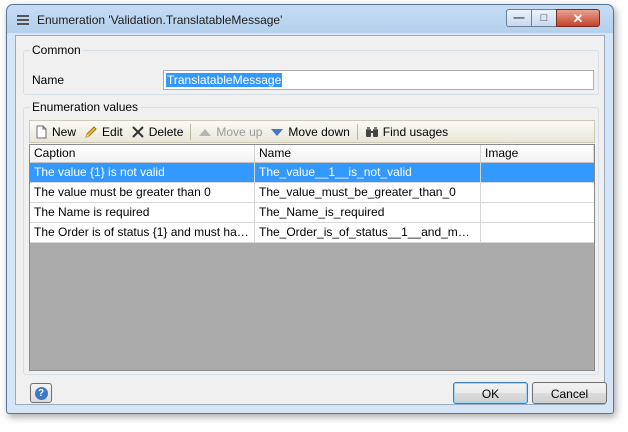 This screenshot has width=628, height=432. I want to click on caption-cell: The value must be greater than 0, so click(142, 192).